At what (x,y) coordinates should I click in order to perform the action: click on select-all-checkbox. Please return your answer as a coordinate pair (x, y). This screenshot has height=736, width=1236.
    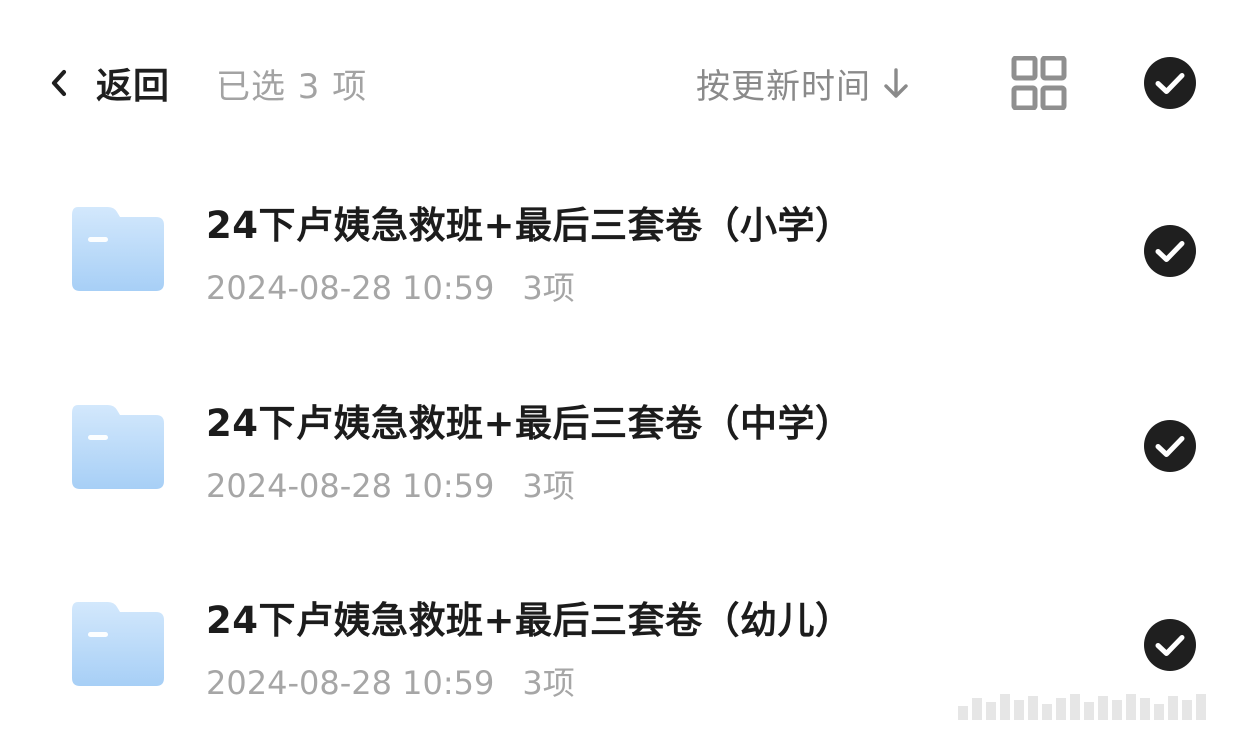
    Looking at the image, I should click on (1170, 83).